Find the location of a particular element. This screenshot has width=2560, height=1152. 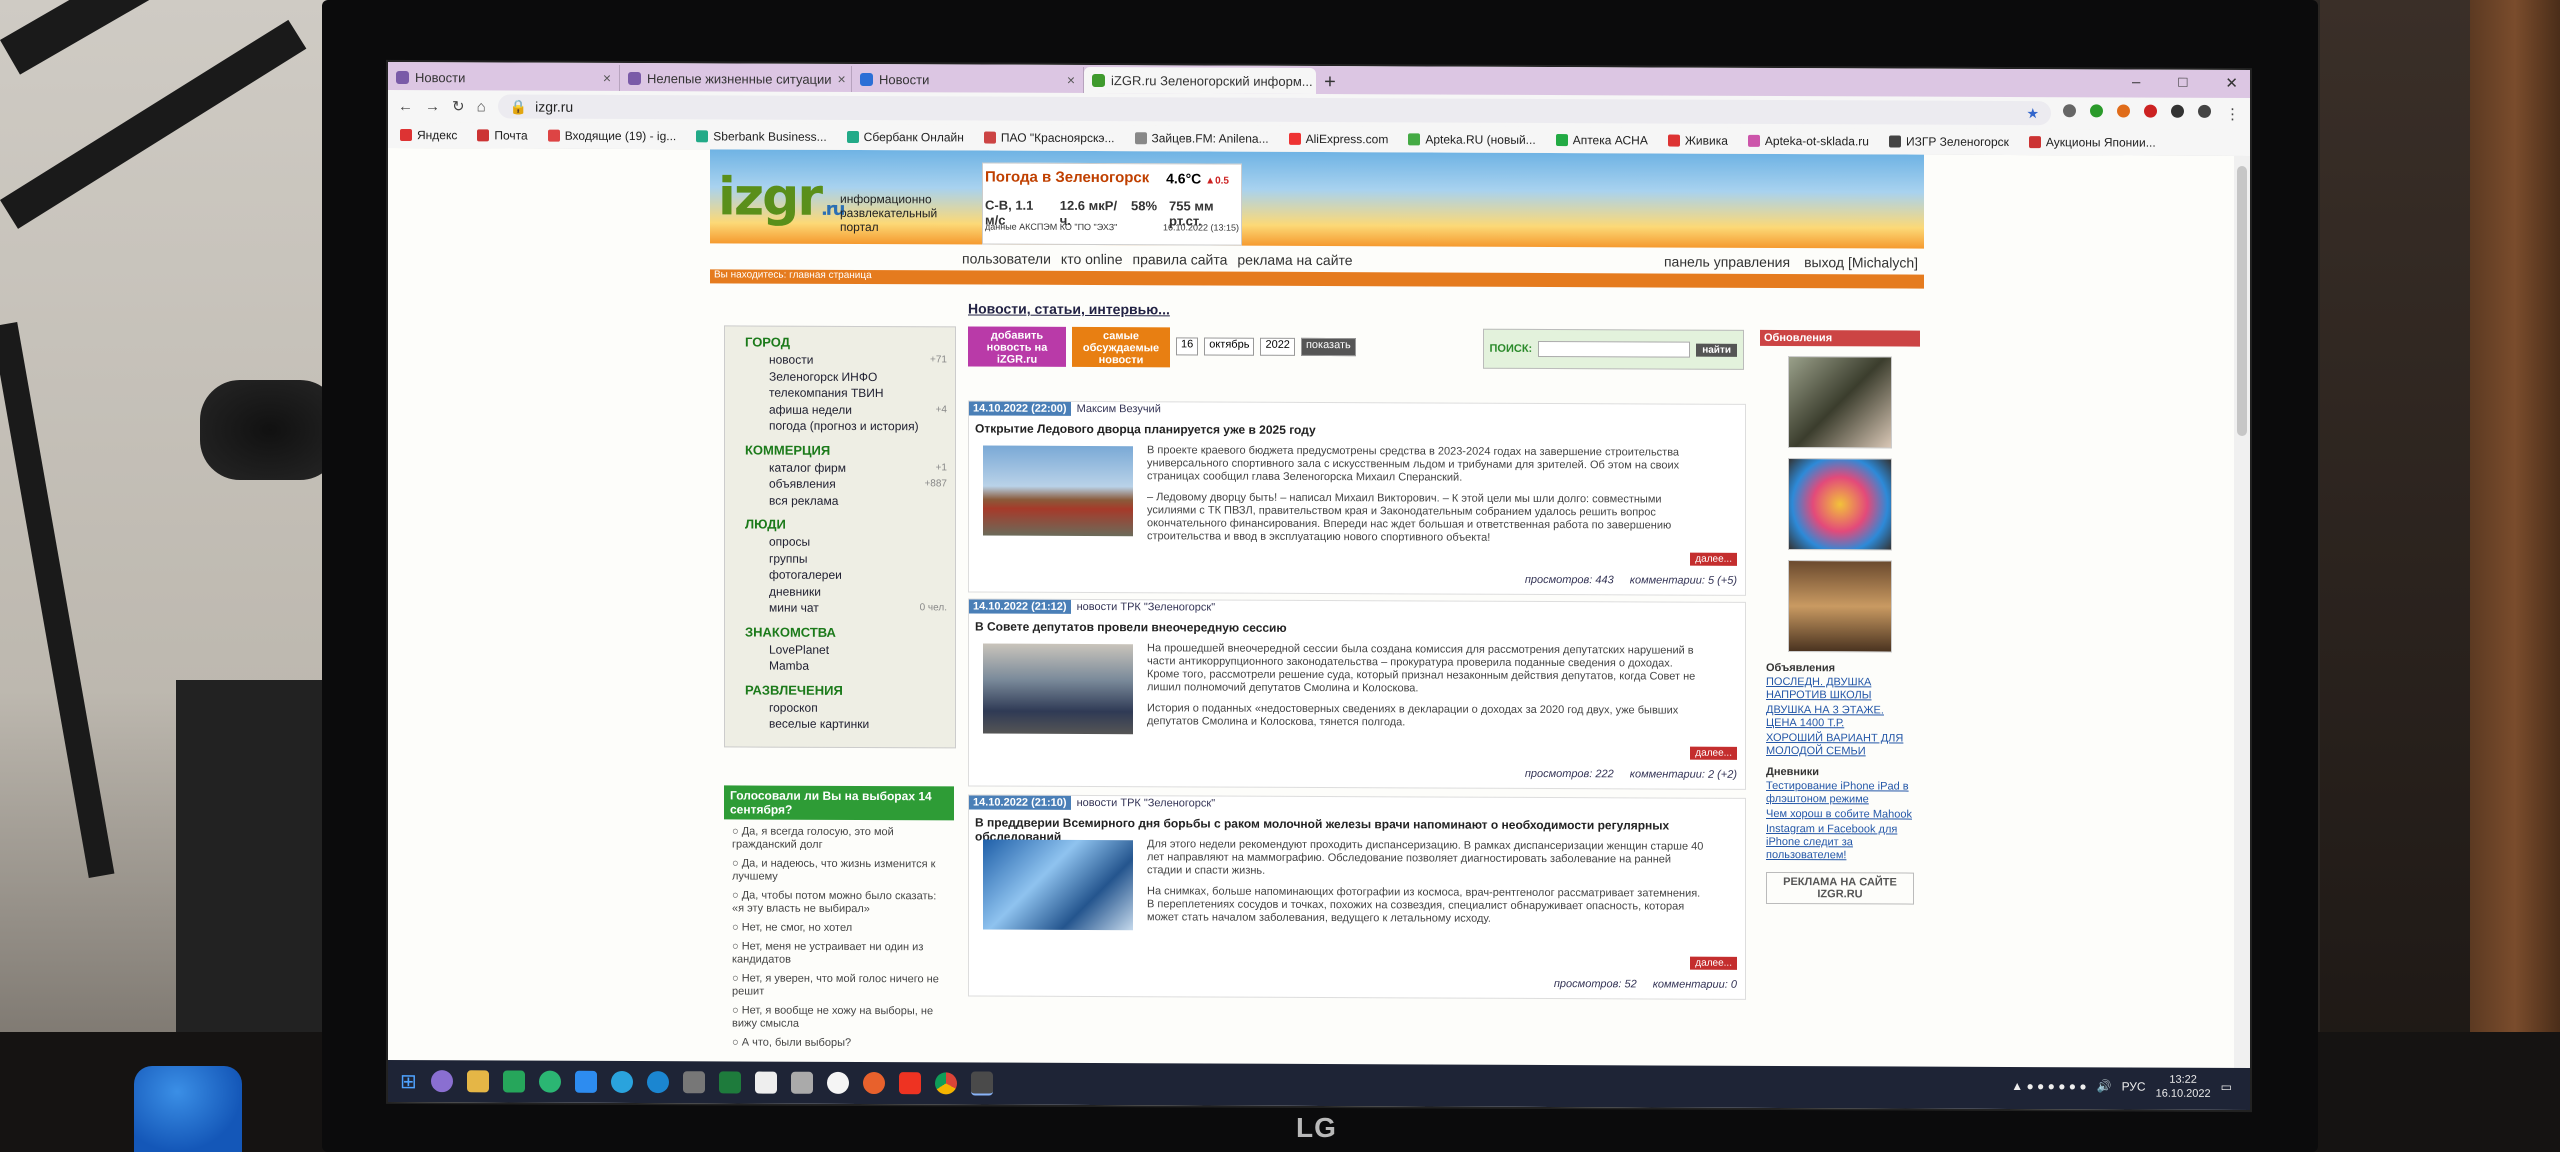

site-nav-link: правила сайта is located at coordinates (1179, 259).